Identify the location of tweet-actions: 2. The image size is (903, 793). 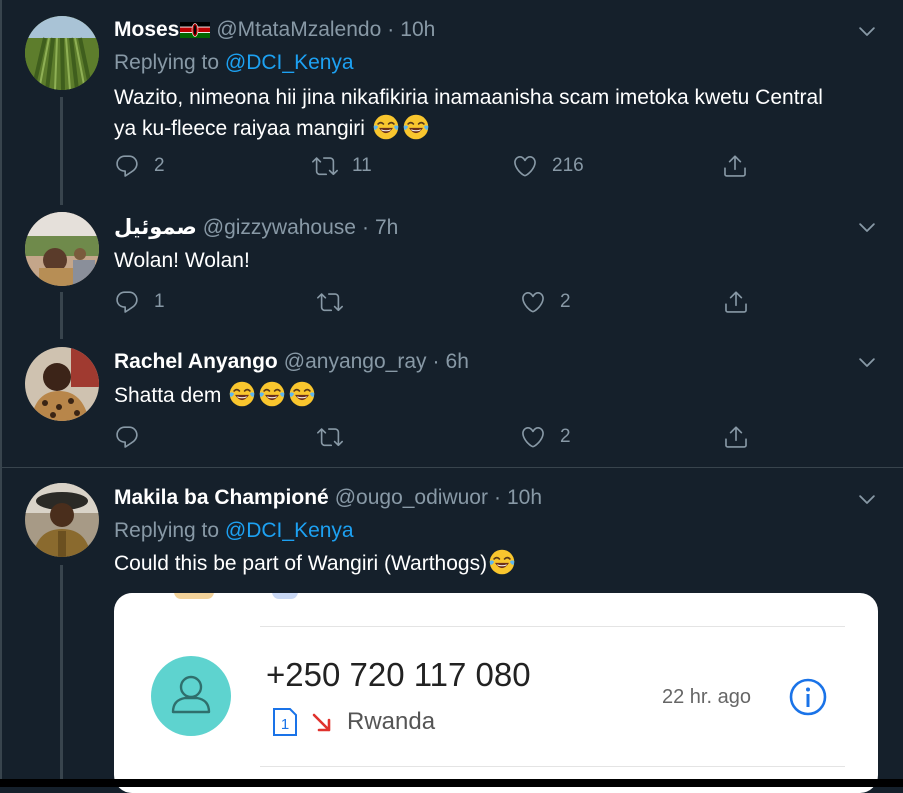
(454, 439).